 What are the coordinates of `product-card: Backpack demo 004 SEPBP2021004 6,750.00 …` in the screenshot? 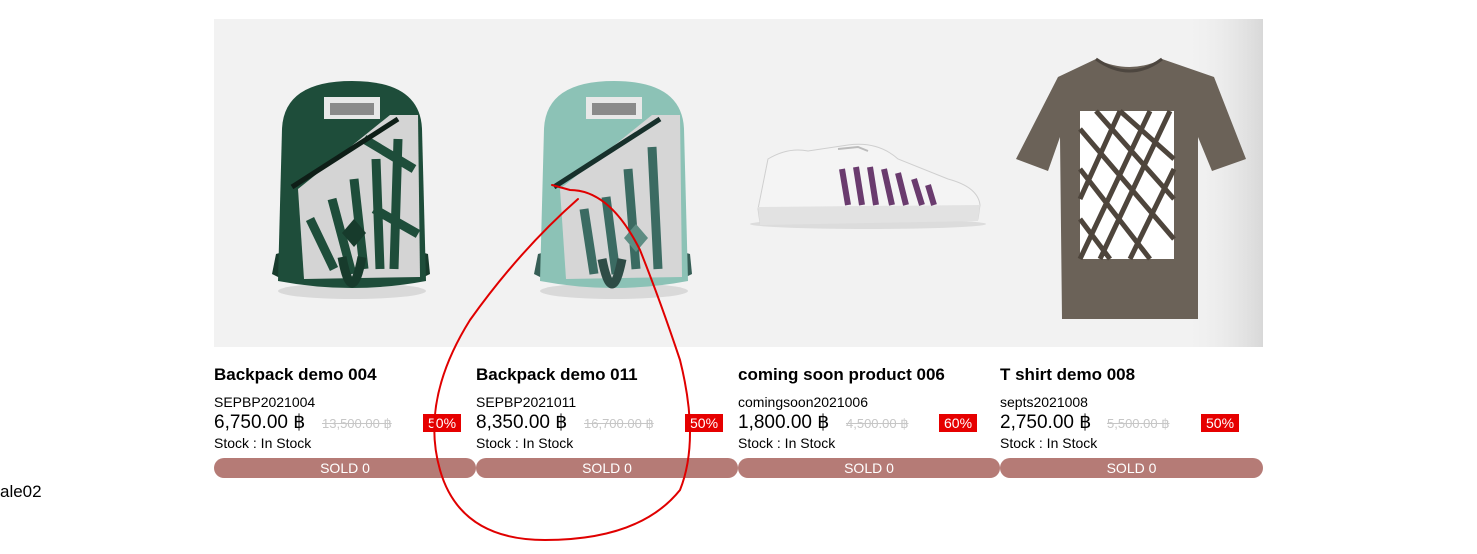 It's located at (345, 249).